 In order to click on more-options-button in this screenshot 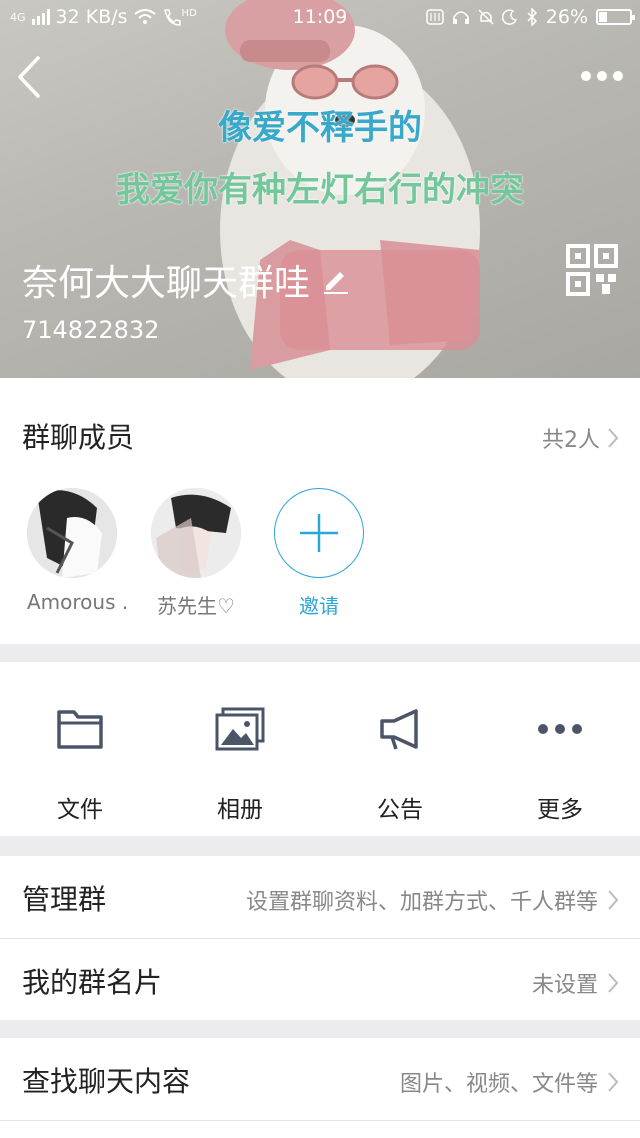, I will do `click(602, 76)`.